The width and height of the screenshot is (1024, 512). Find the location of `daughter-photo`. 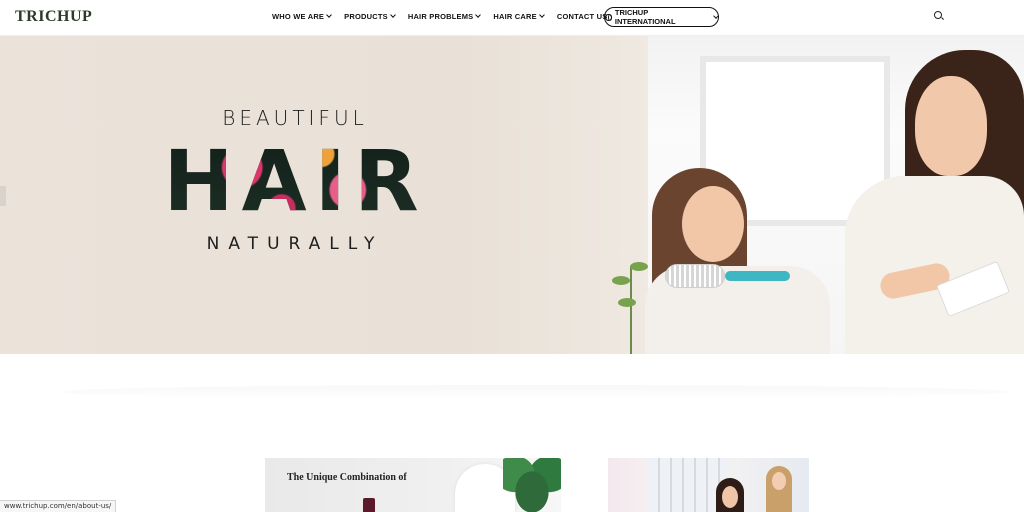

daughter-photo is located at coordinates (779, 489).